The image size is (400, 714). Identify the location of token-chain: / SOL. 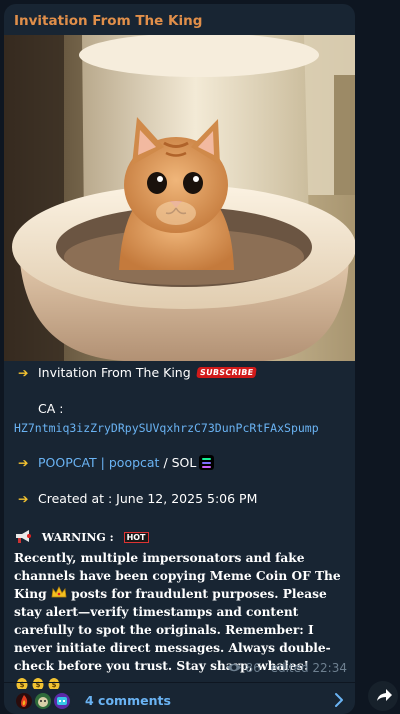
(178, 462).